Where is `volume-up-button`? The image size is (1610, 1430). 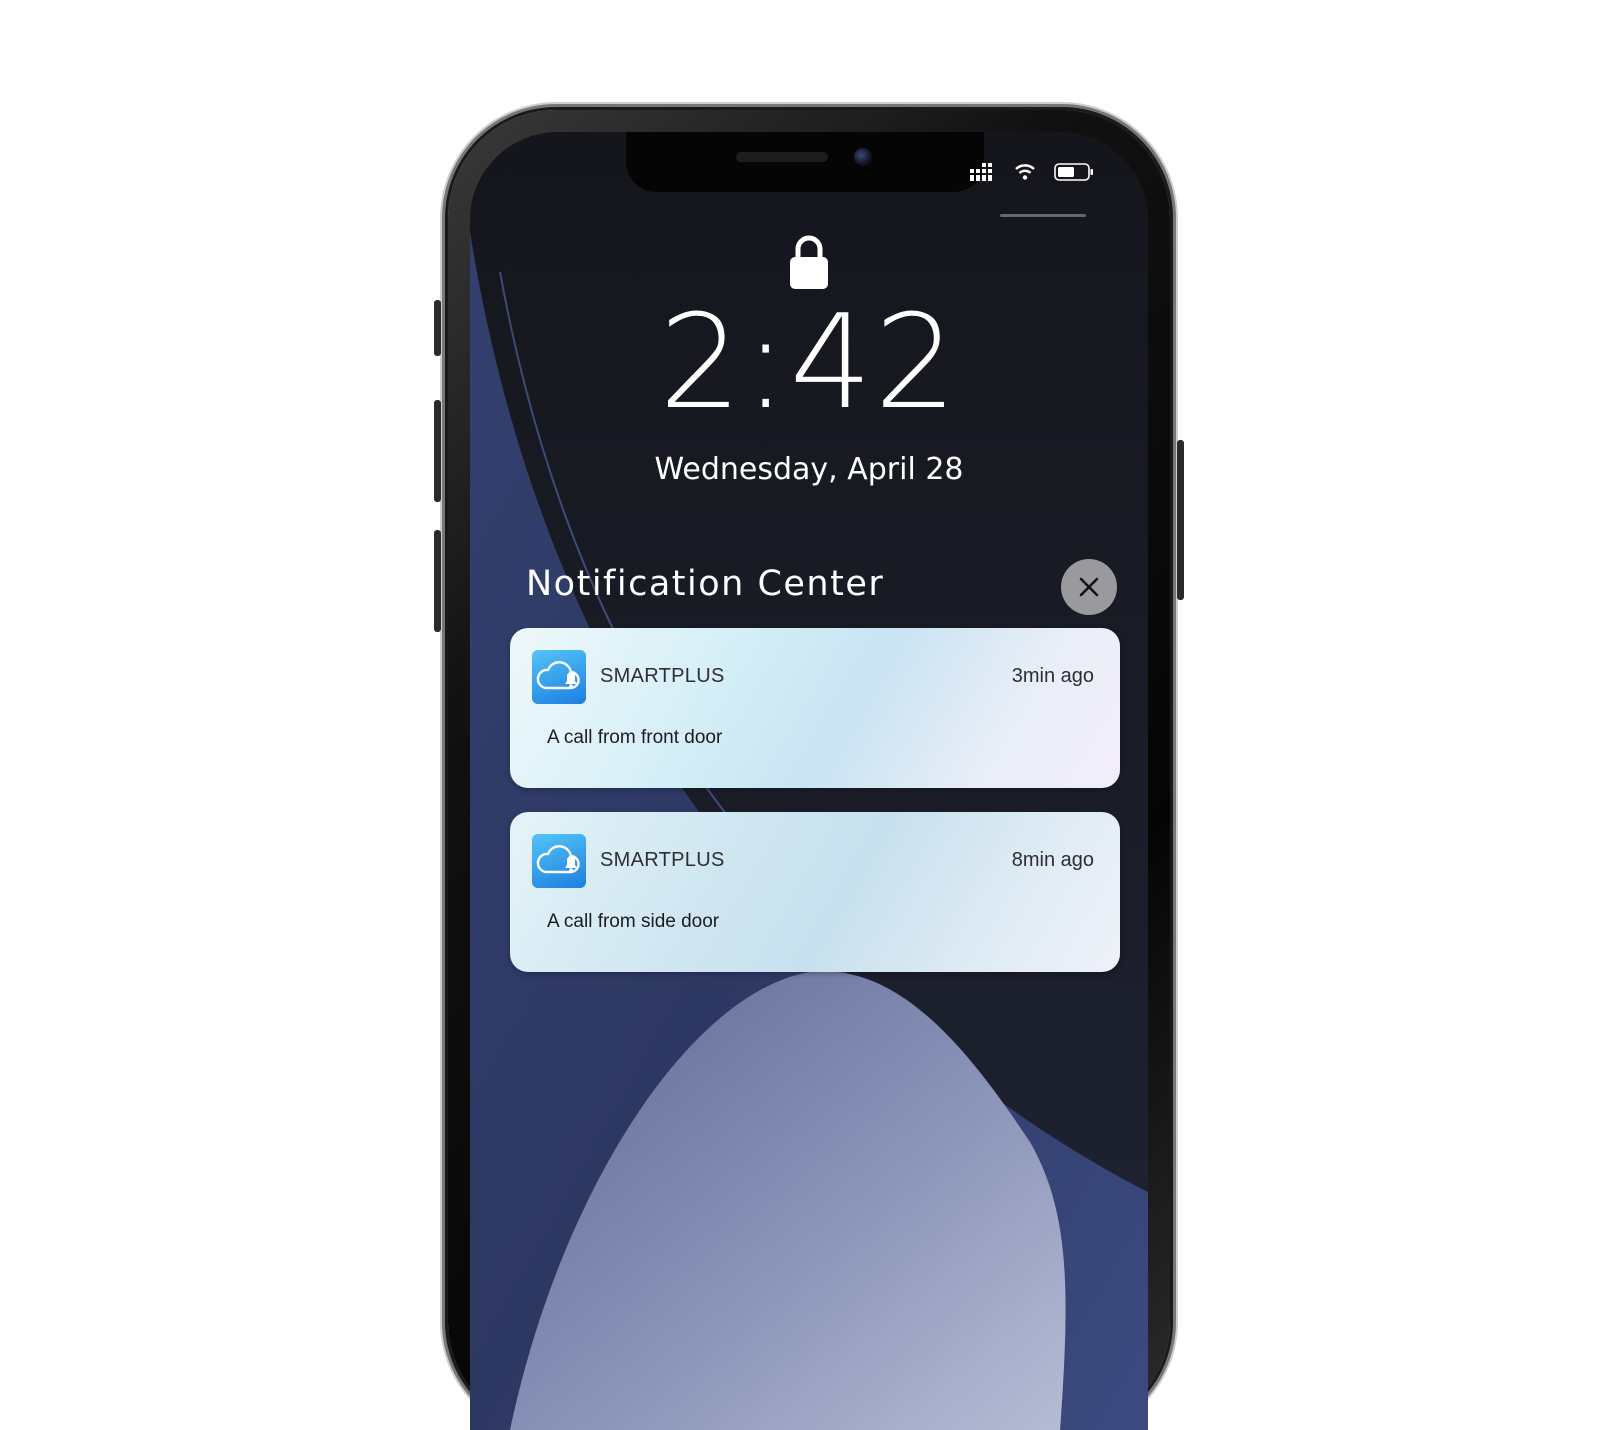
volume-up-button is located at coordinates (437, 451).